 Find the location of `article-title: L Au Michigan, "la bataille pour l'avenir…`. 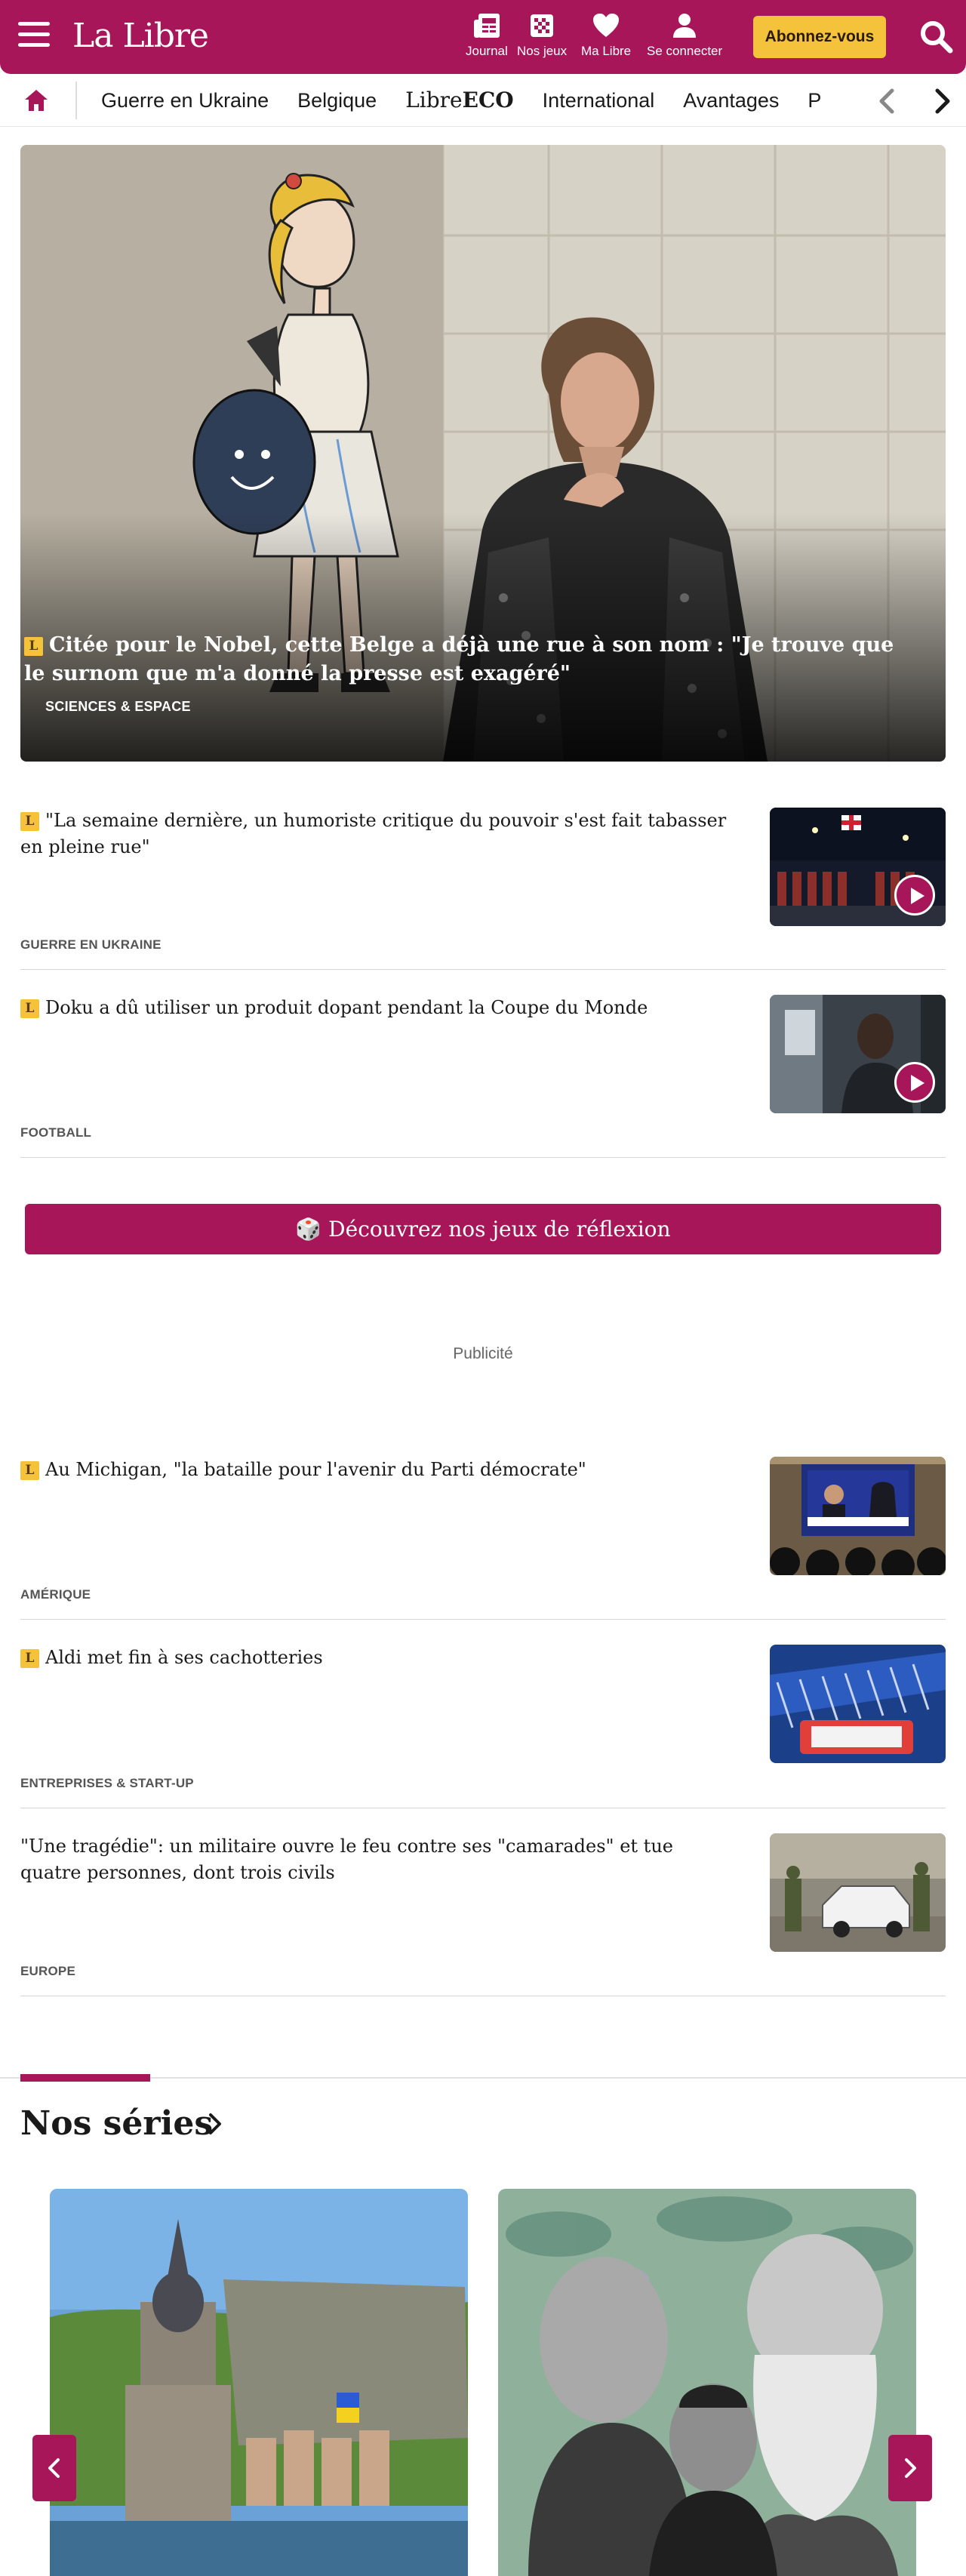

article-title: L Au Michigan, "la bataille pour l'avenir… is located at coordinates (375, 1470).